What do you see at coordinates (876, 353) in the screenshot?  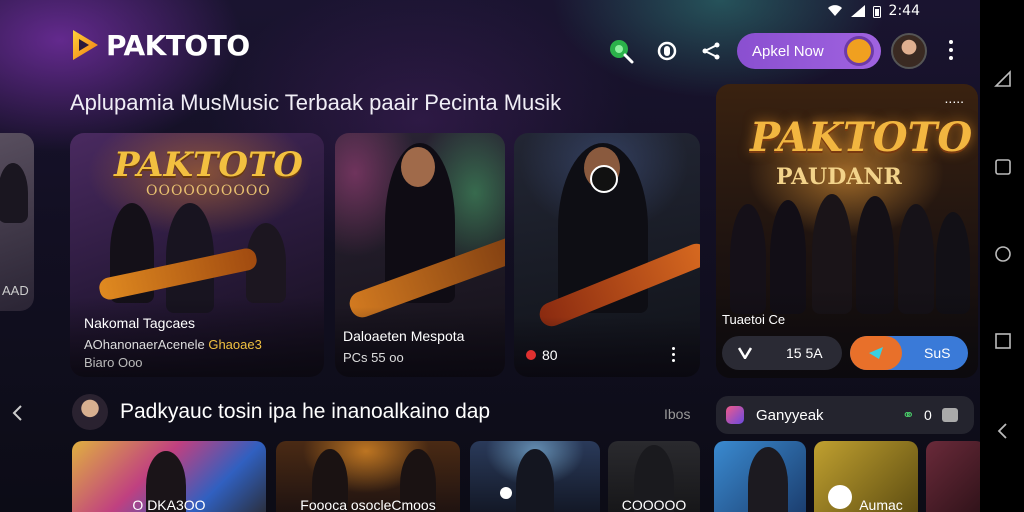 I see `side-action-icon` at bounding box center [876, 353].